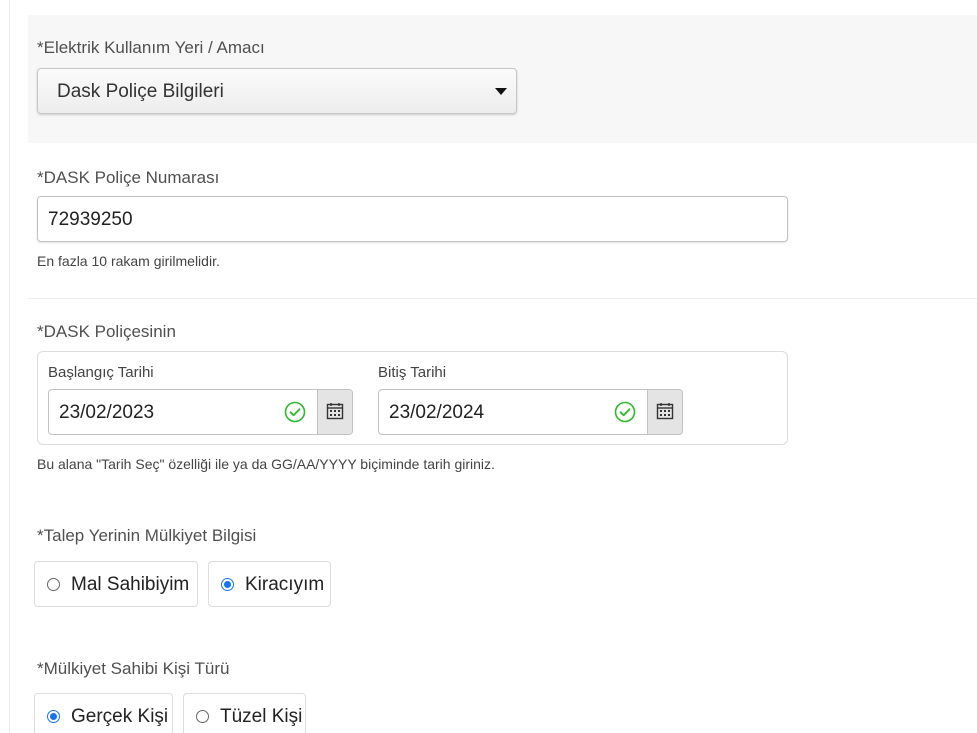  I want to click on ownership-option-tenant: Kiracıyım, so click(269, 584).